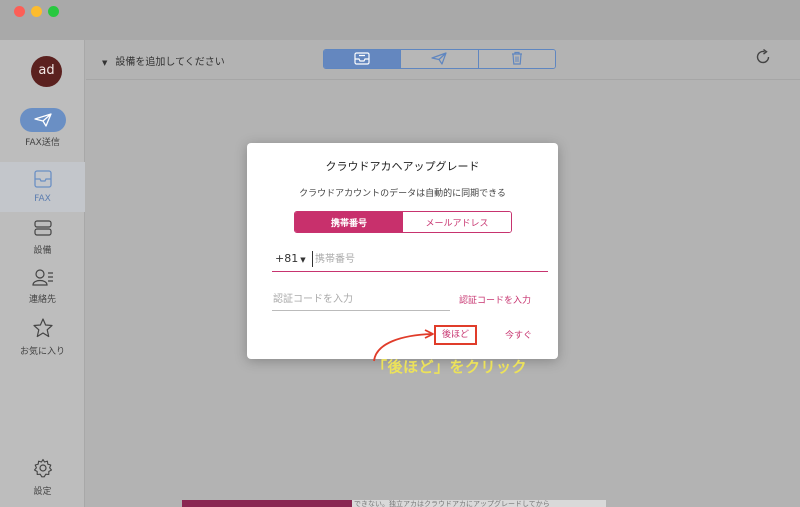  Describe the element at coordinates (427, 259) in the screenshot. I see `phone-number-input` at that location.